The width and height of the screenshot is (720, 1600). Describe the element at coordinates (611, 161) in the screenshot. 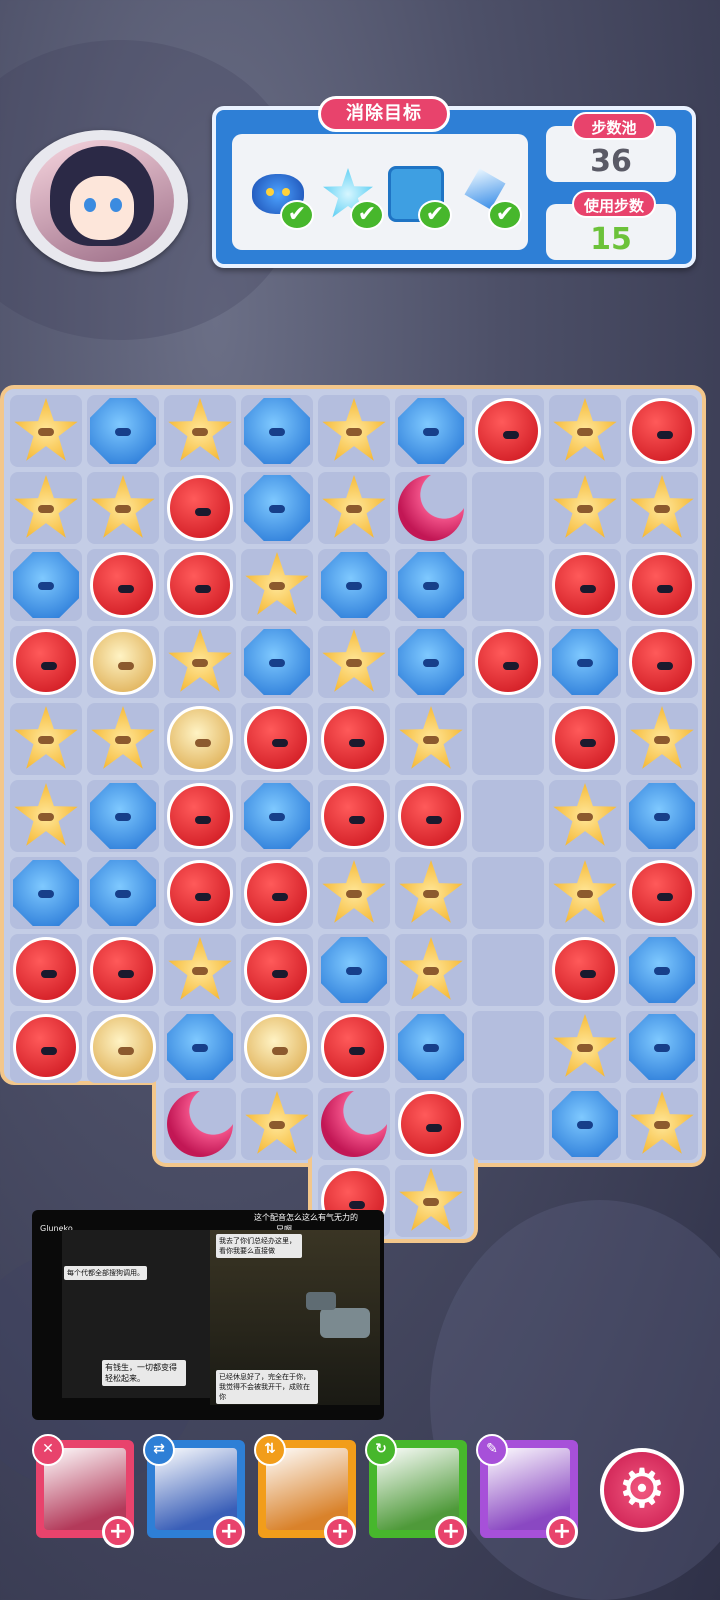

I see `moves-pool-value: 36` at that location.